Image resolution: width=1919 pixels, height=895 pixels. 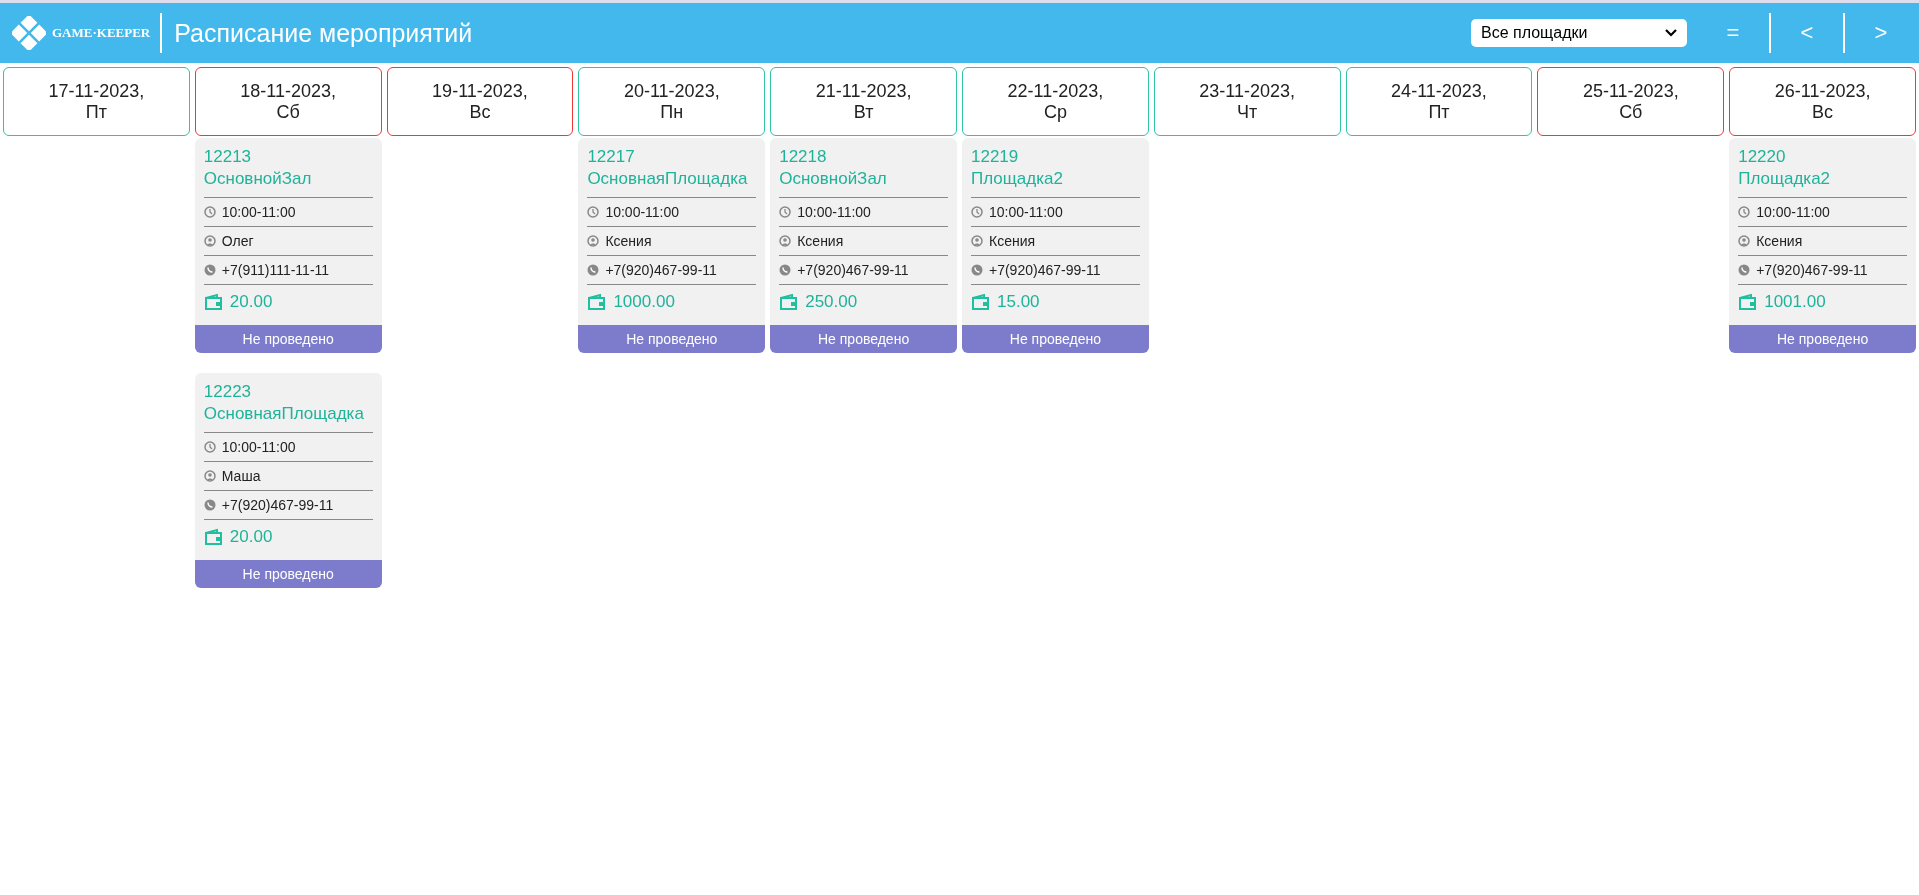 What do you see at coordinates (863, 245) in the screenshot?
I see `event-card: 12218 ОсновнойЗал 10:00-11:00 Ксения +7(920)467-99-11 250.00 Не проведено` at bounding box center [863, 245].